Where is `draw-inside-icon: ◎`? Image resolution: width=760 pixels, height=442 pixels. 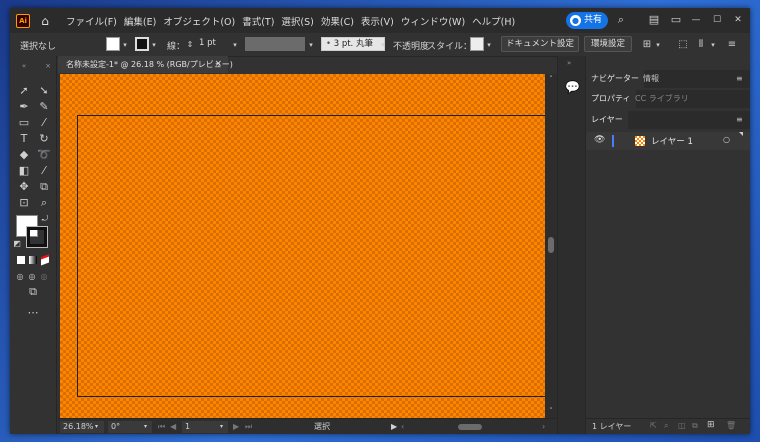
draw-inside-icon: ◎ is located at coordinates (44, 277).